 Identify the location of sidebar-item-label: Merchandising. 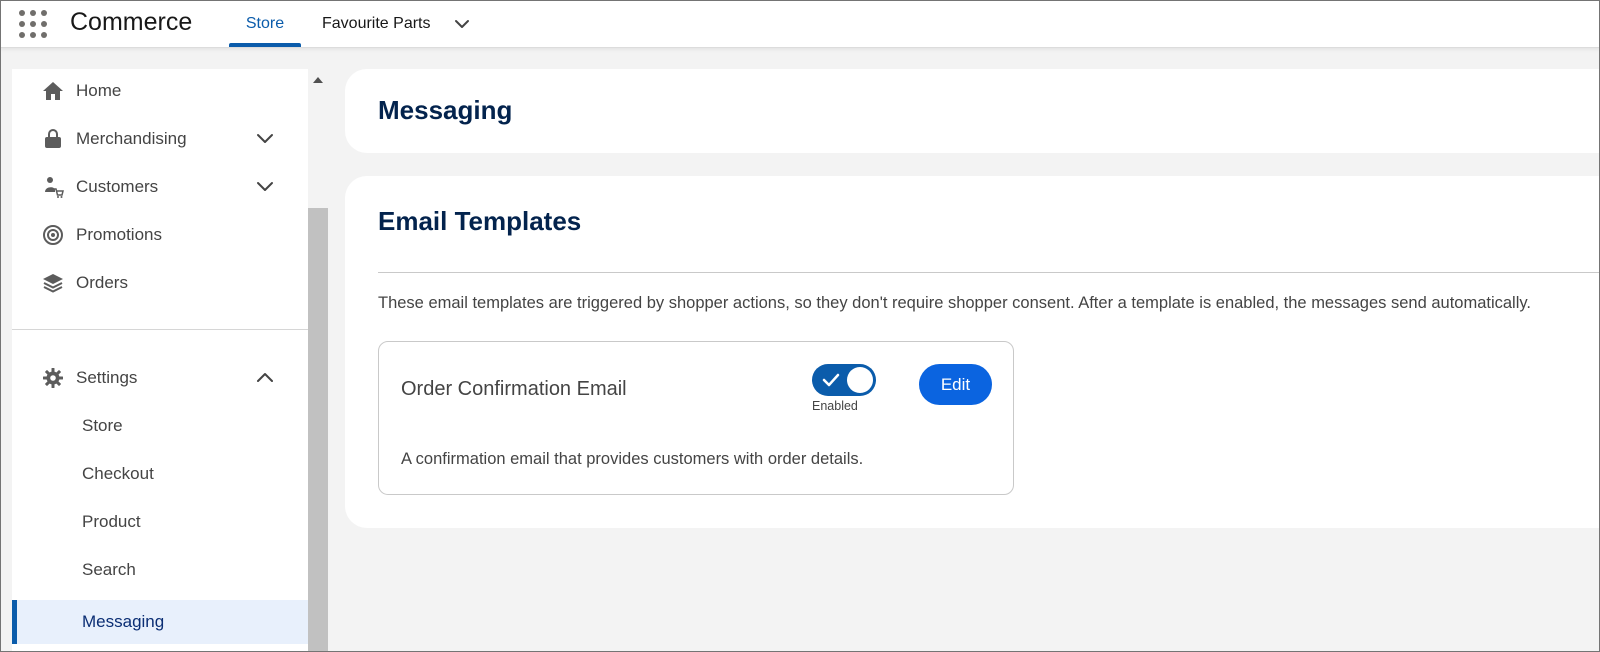
(131, 138).